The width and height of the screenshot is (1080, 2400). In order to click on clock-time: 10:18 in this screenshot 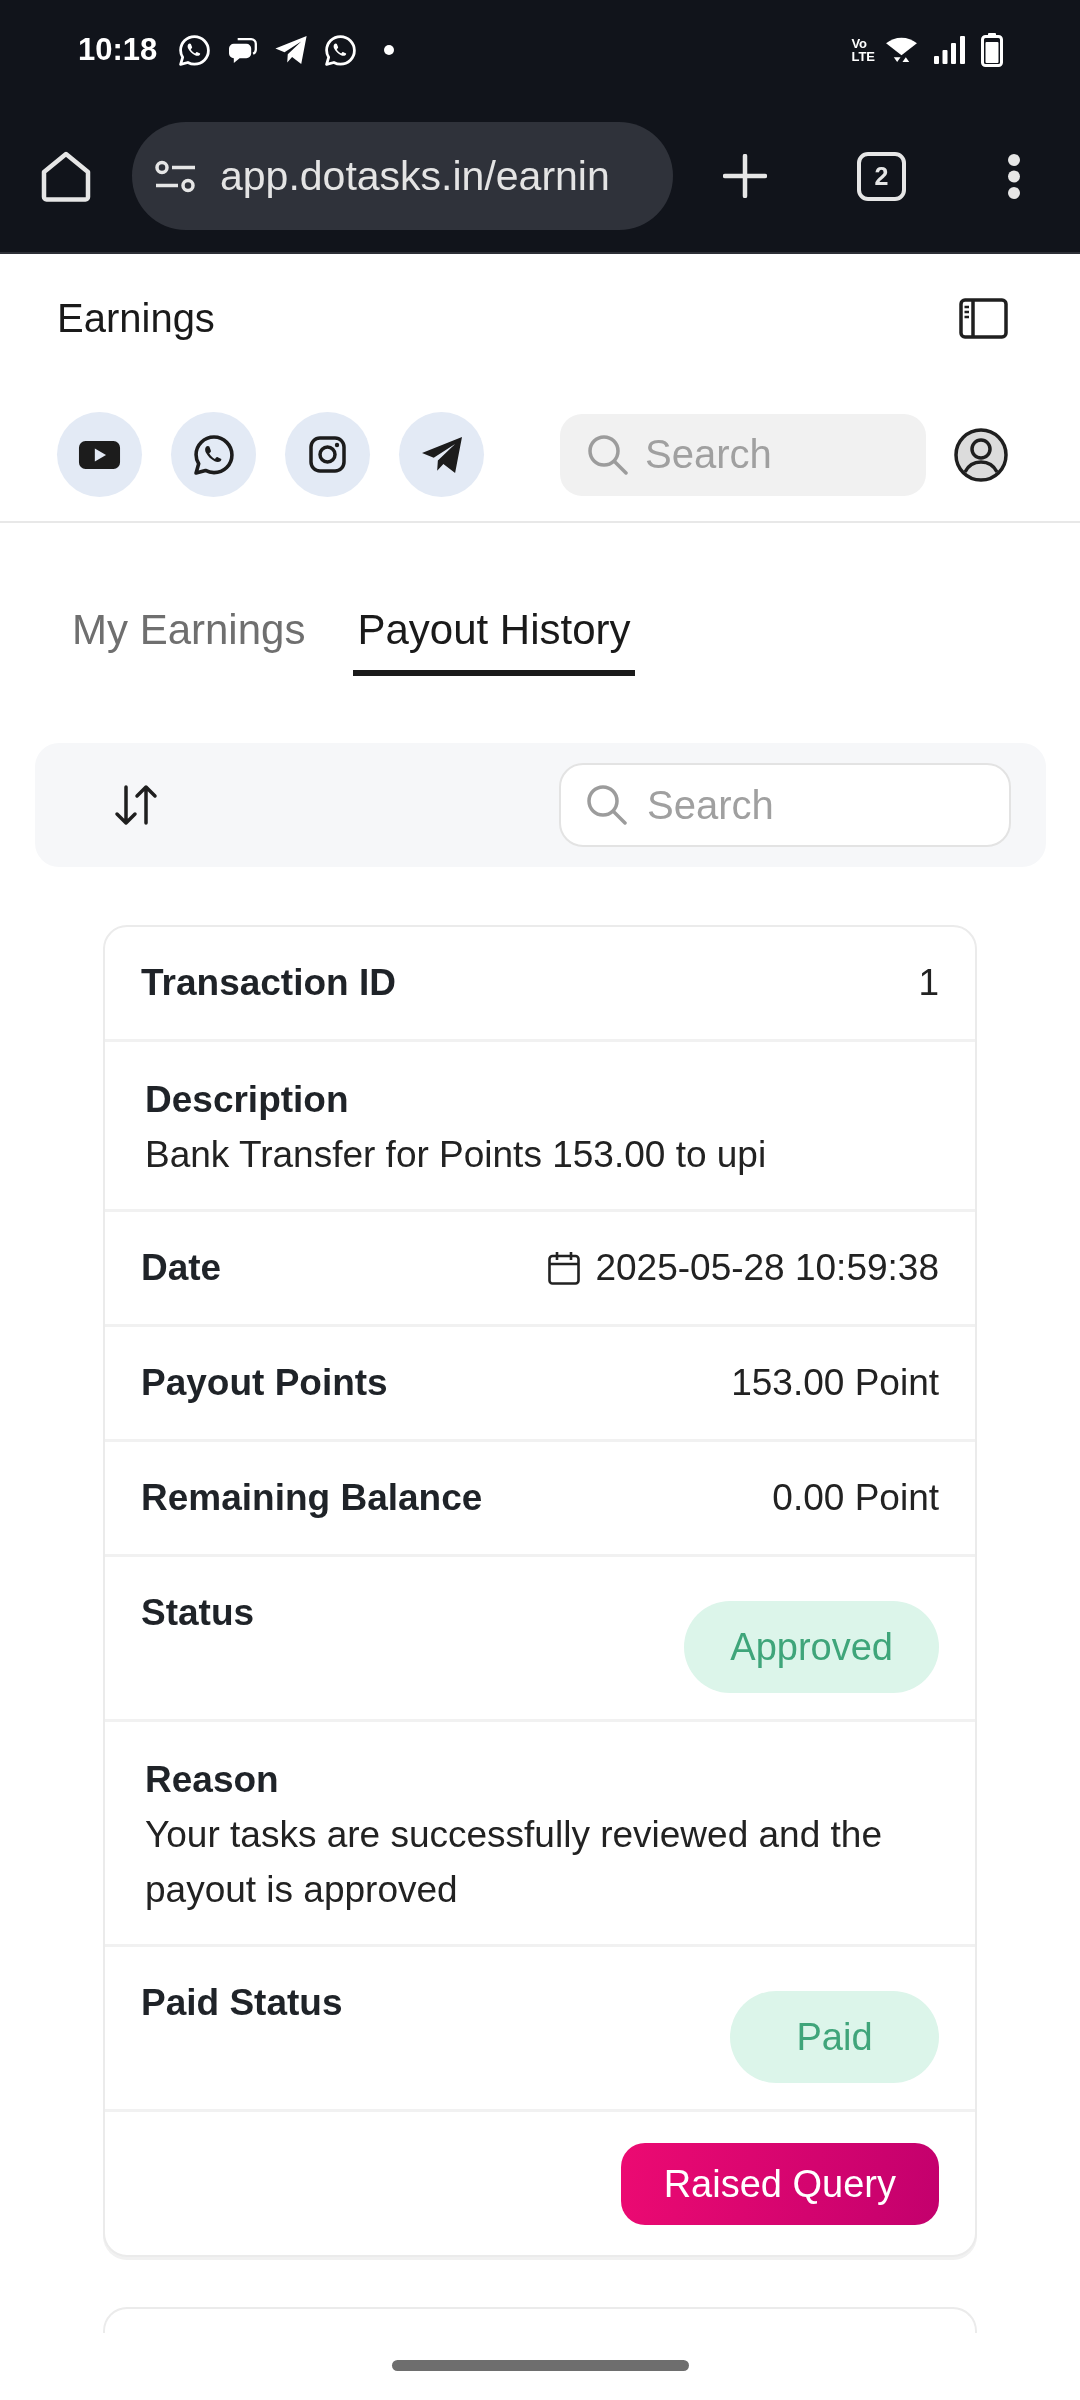, I will do `click(118, 50)`.